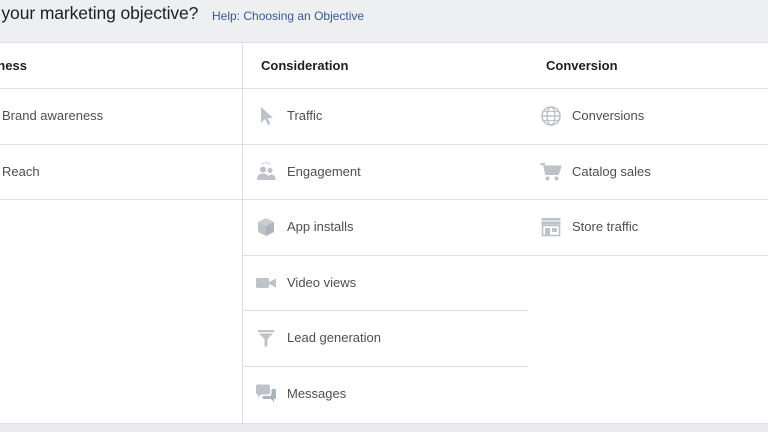 This screenshot has height=432, width=768. I want to click on storefront-icon, so click(551, 227).